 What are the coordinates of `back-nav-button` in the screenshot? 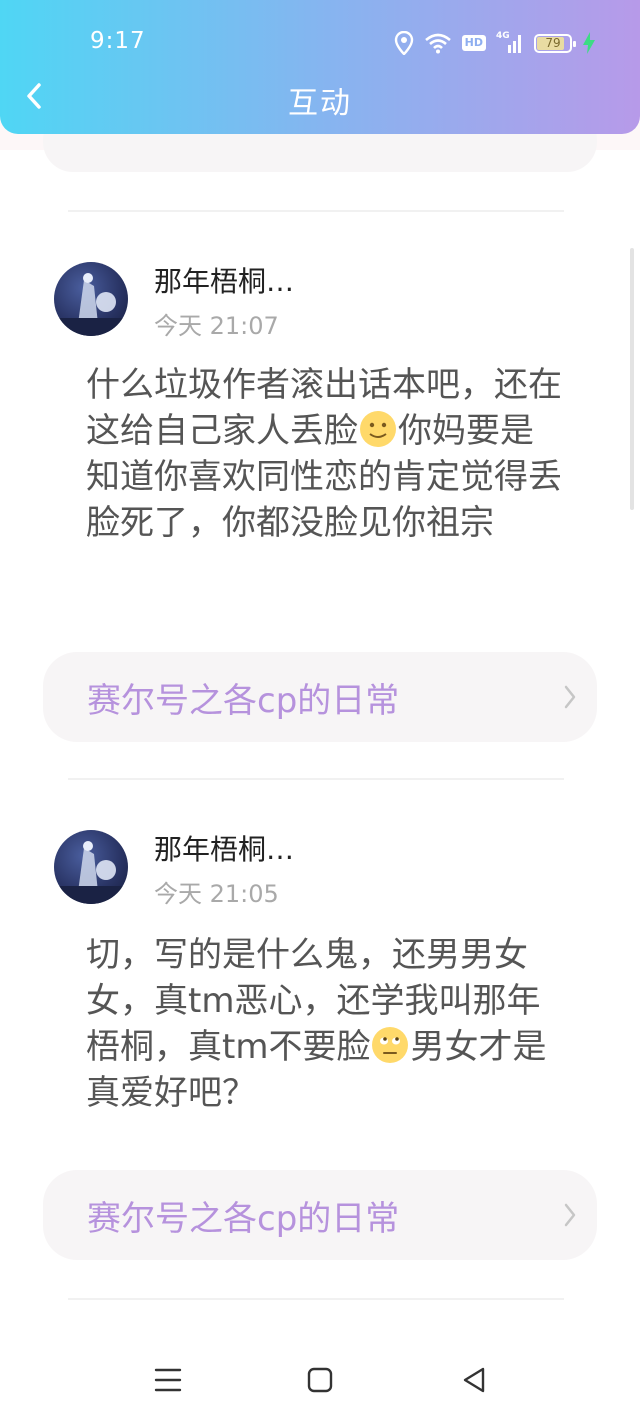 It's located at (474, 1380).